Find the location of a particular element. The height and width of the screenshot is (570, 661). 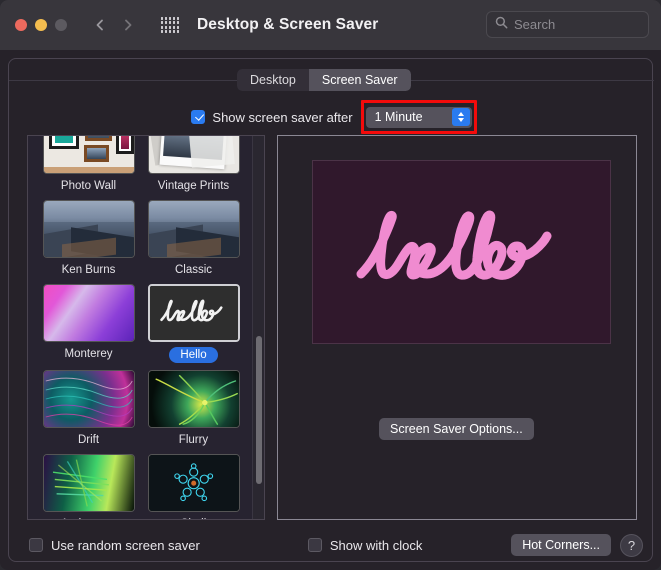

show-screen-saver-after-row: Show screen saver after 1 Minute is located at coordinates (331, 116).